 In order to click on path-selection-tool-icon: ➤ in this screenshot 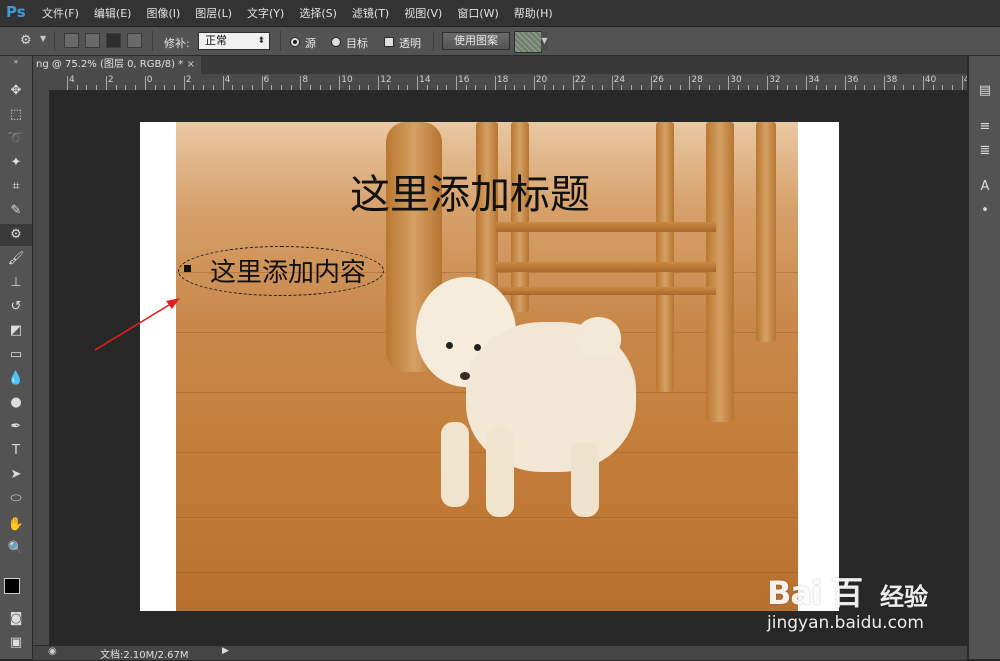, I will do `click(16, 475)`.